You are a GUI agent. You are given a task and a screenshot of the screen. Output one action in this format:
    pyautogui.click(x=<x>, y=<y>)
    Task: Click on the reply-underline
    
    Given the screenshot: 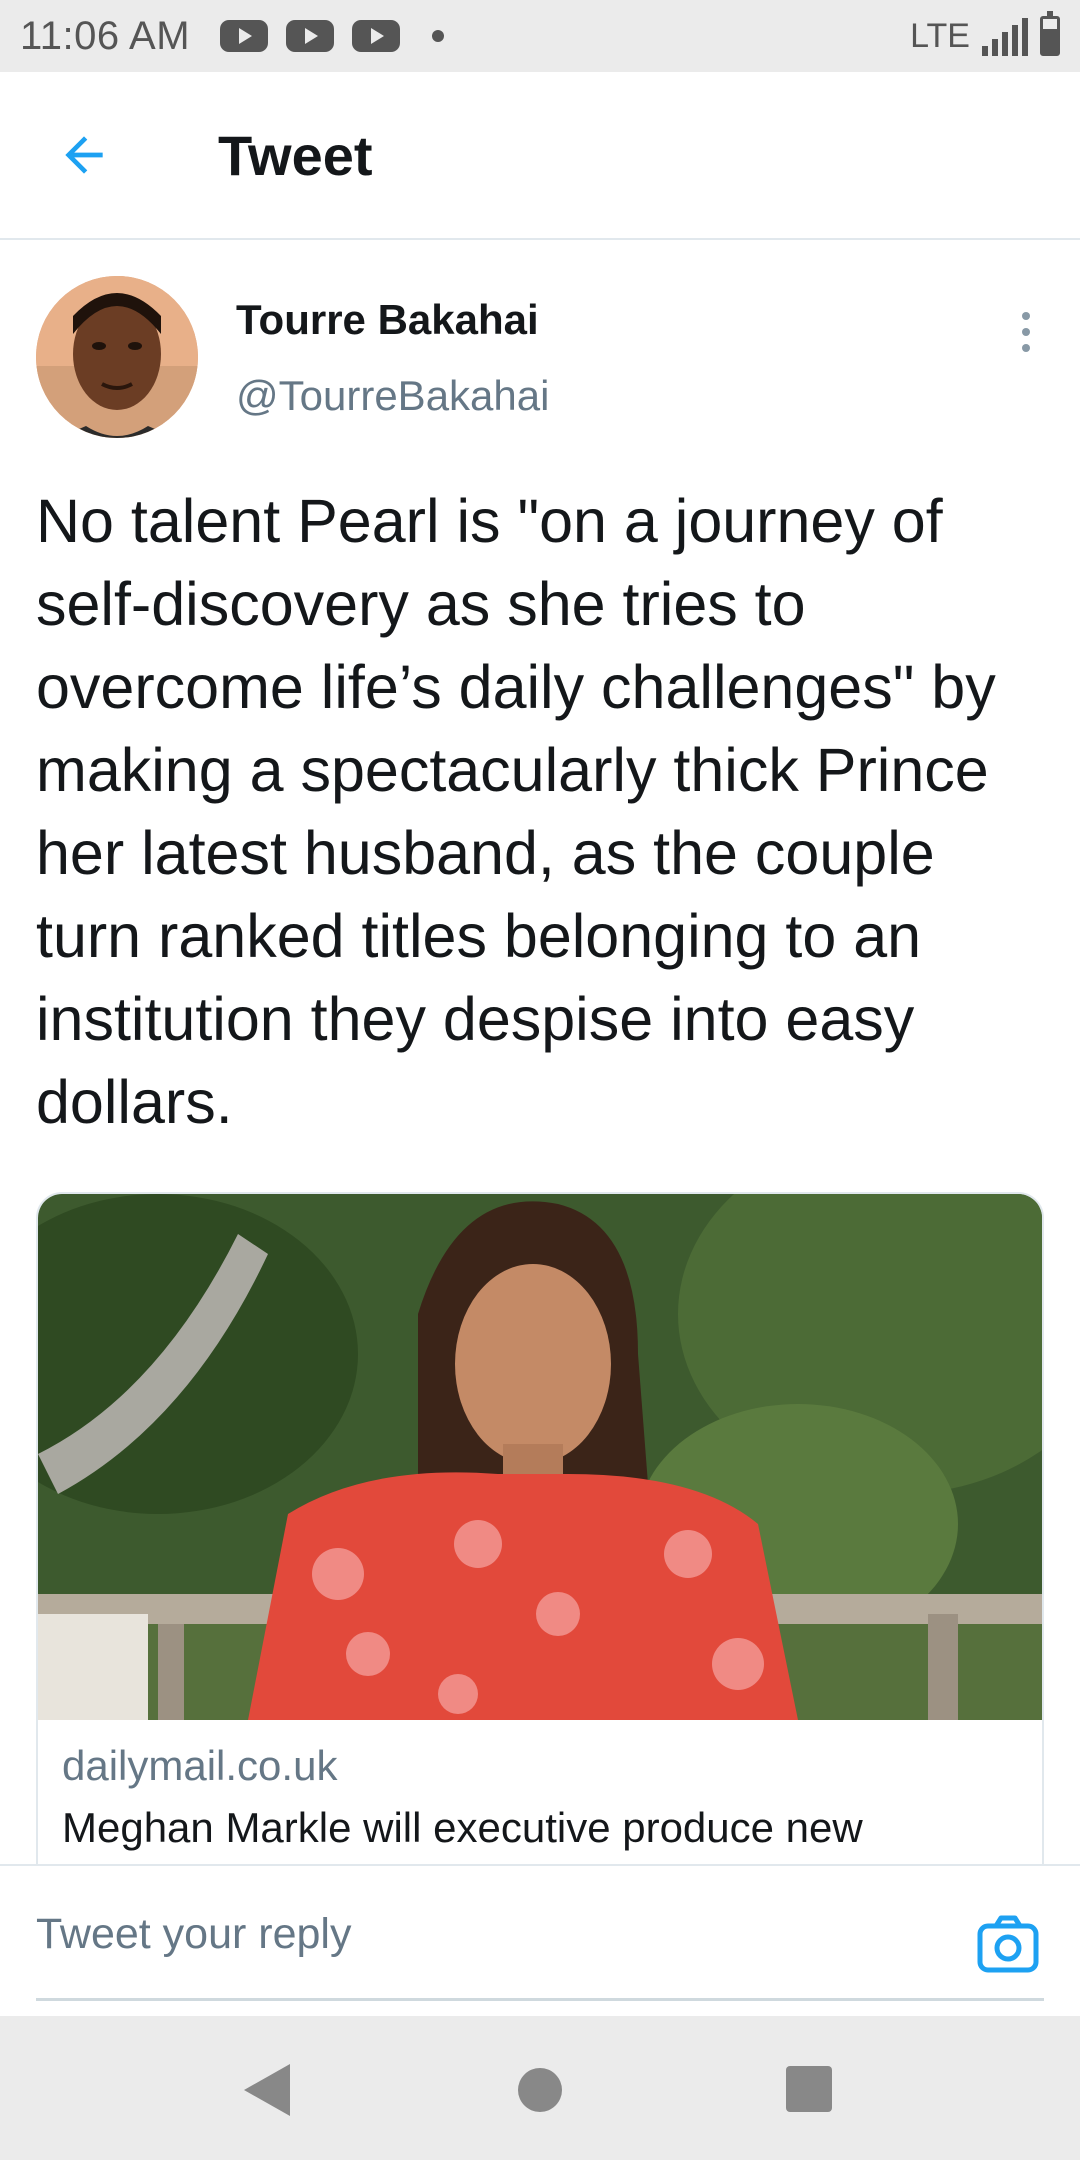 What is the action you would take?
    pyautogui.click(x=540, y=1999)
    